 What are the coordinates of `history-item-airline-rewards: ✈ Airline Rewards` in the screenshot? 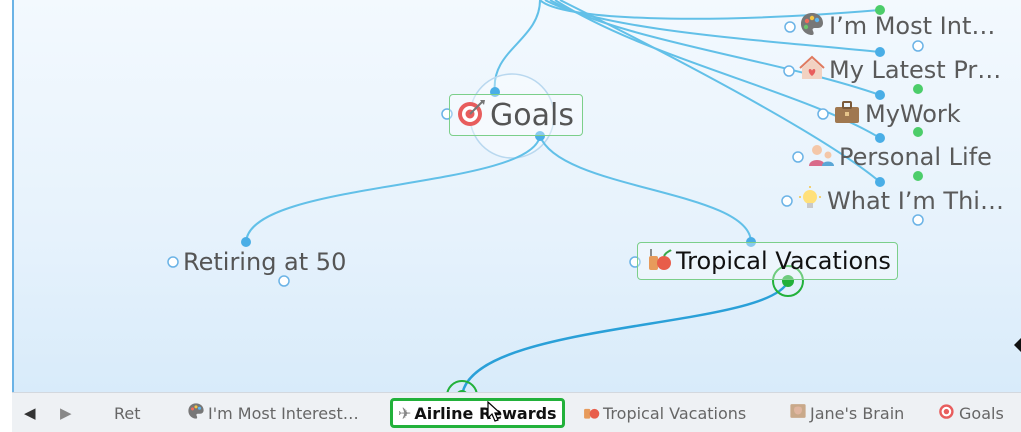 It's located at (477, 413).